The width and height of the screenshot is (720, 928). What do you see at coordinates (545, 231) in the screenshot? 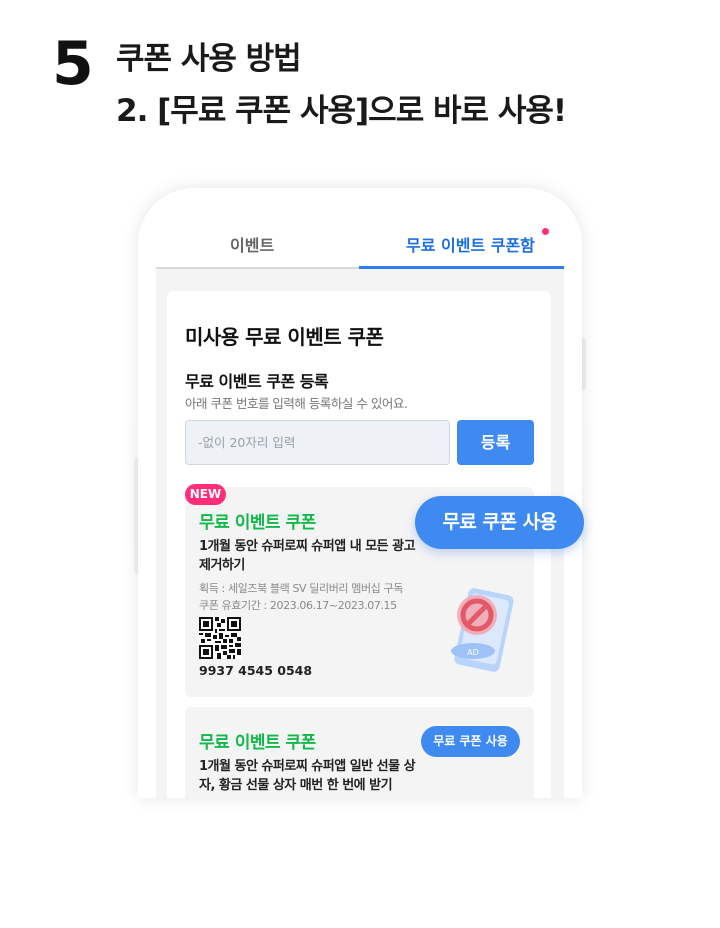
I see `notification-dot` at bounding box center [545, 231].